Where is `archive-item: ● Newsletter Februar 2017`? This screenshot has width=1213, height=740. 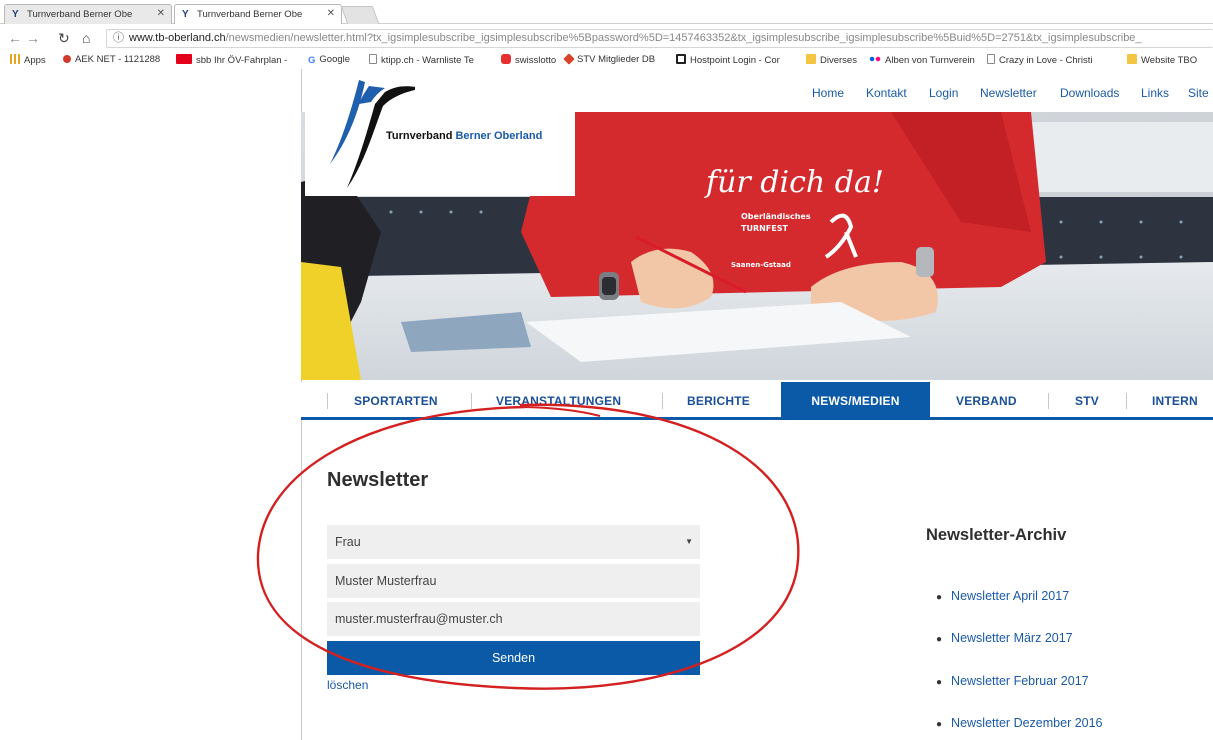
archive-item: ● Newsletter Februar 2017 is located at coordinates (1012, 681).